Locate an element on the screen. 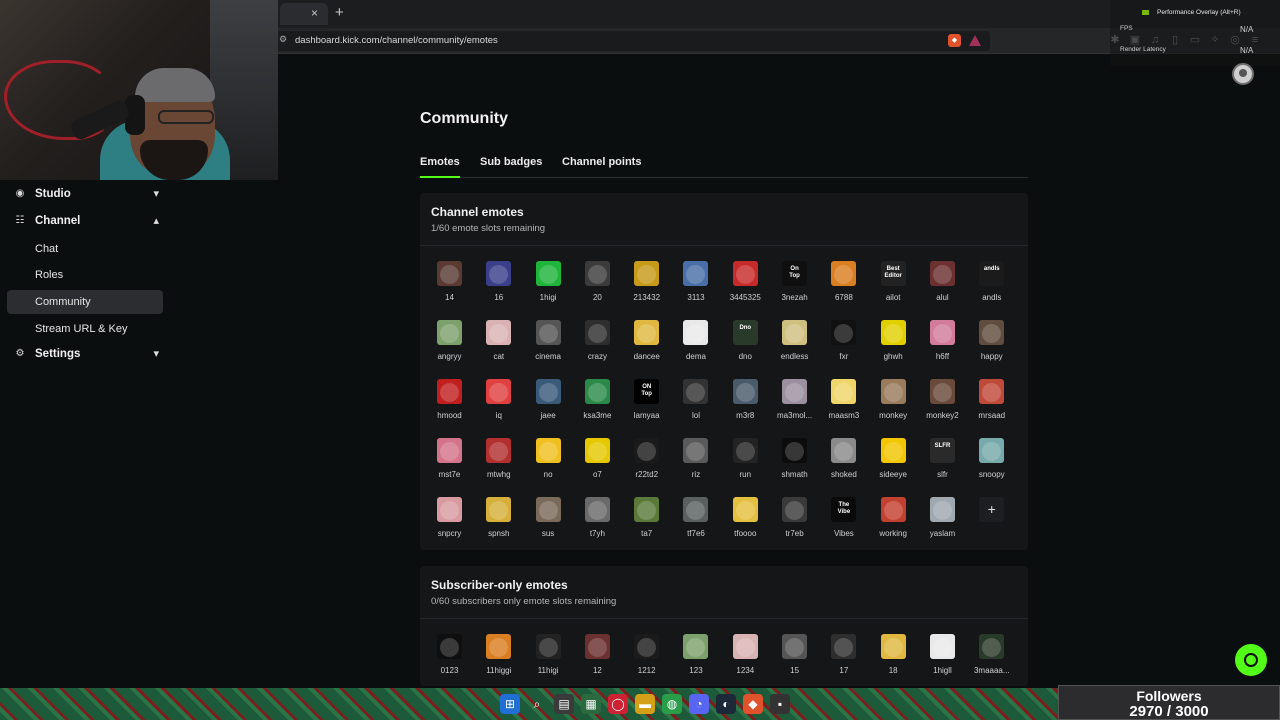  tab-emotes: Emotes is located at coordinates (440, 167).